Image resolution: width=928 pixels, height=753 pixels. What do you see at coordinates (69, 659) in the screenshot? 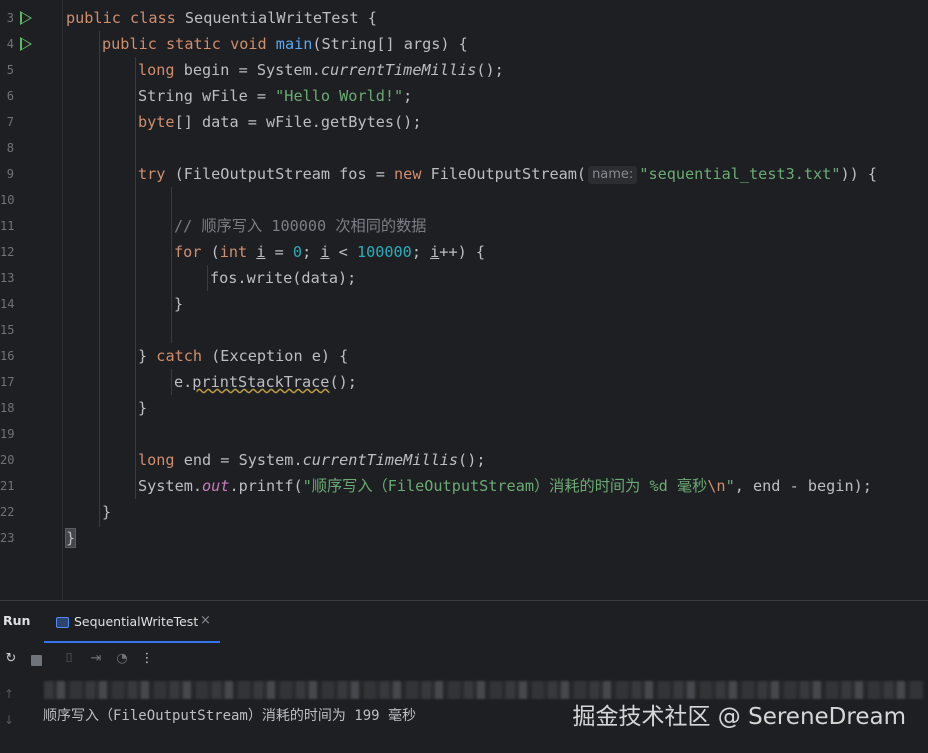
I see `camera-icon: ⌷` at bounding box center [69, 659].